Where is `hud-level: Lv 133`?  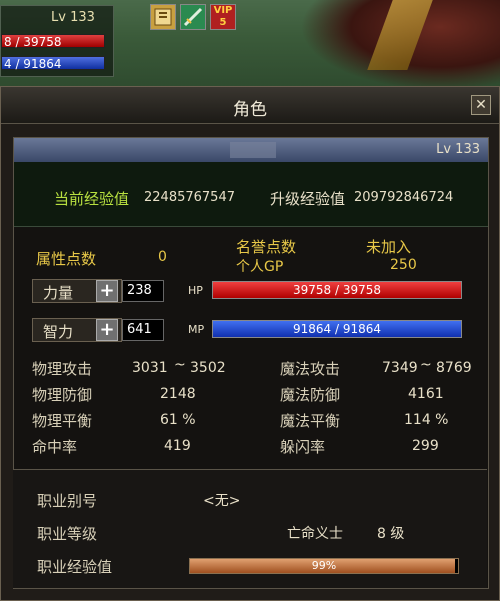 hud-level: Lv 133 is located at coordinates (73, 17).